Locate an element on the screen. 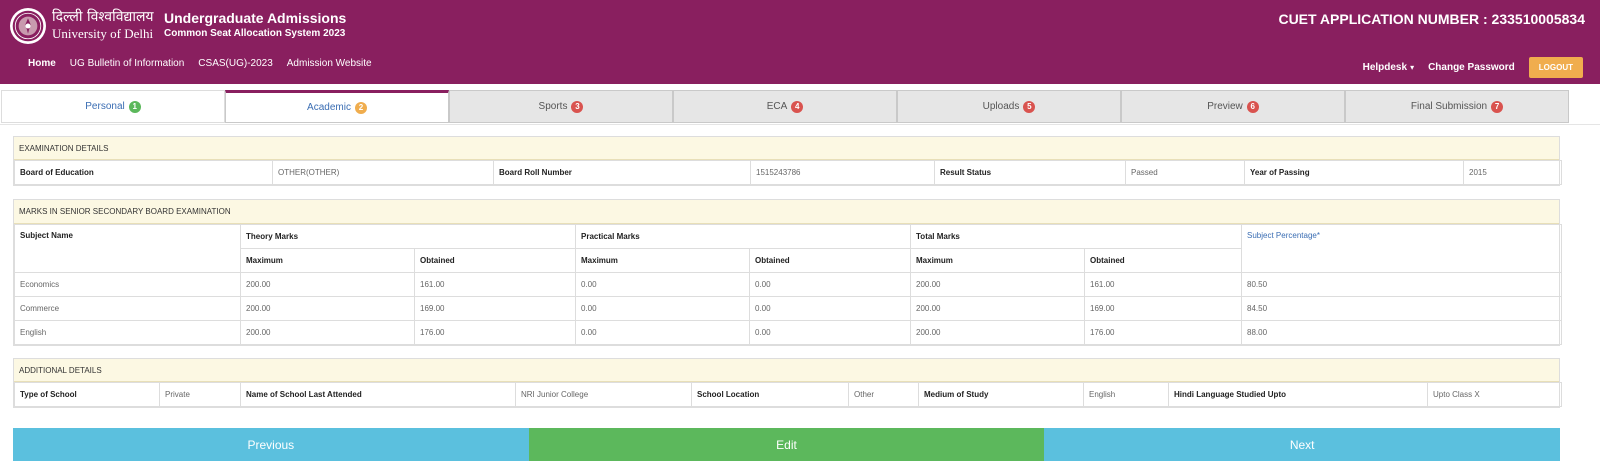 Image resolution: width=1600 pixels, height=472 pixels. tab-personal: Personal 1 is located at coordinates (113, 106).